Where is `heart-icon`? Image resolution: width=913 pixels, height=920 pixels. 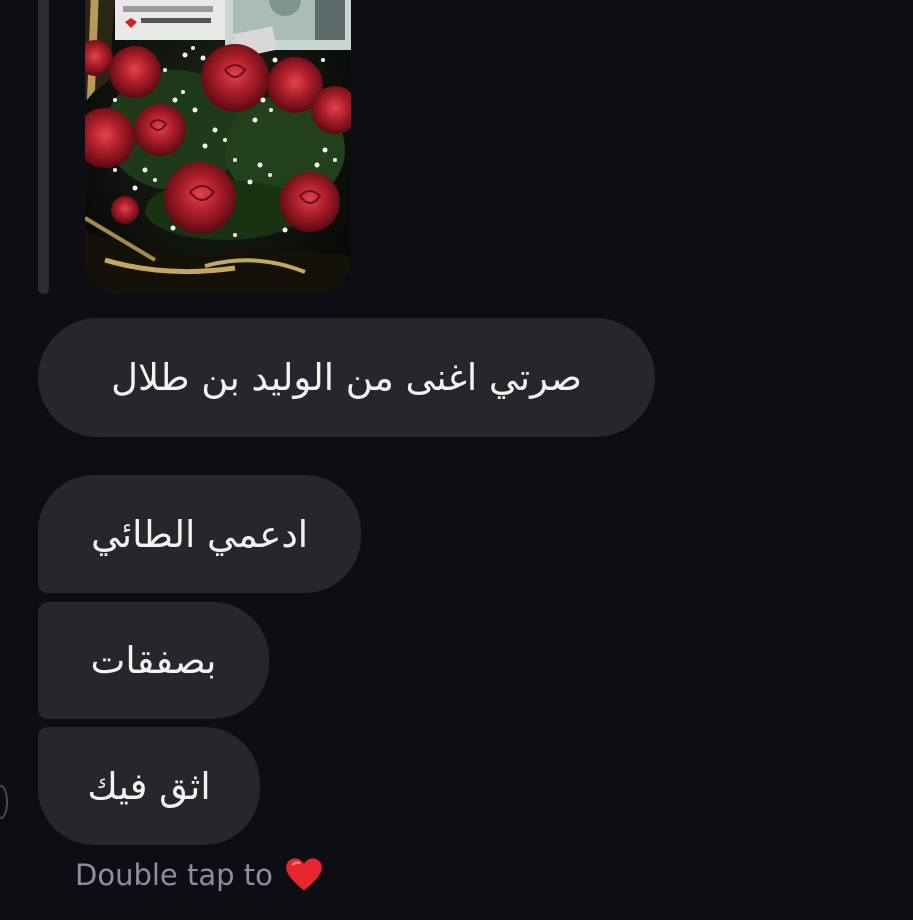
heart-icon is located at coordinates (304, 875).